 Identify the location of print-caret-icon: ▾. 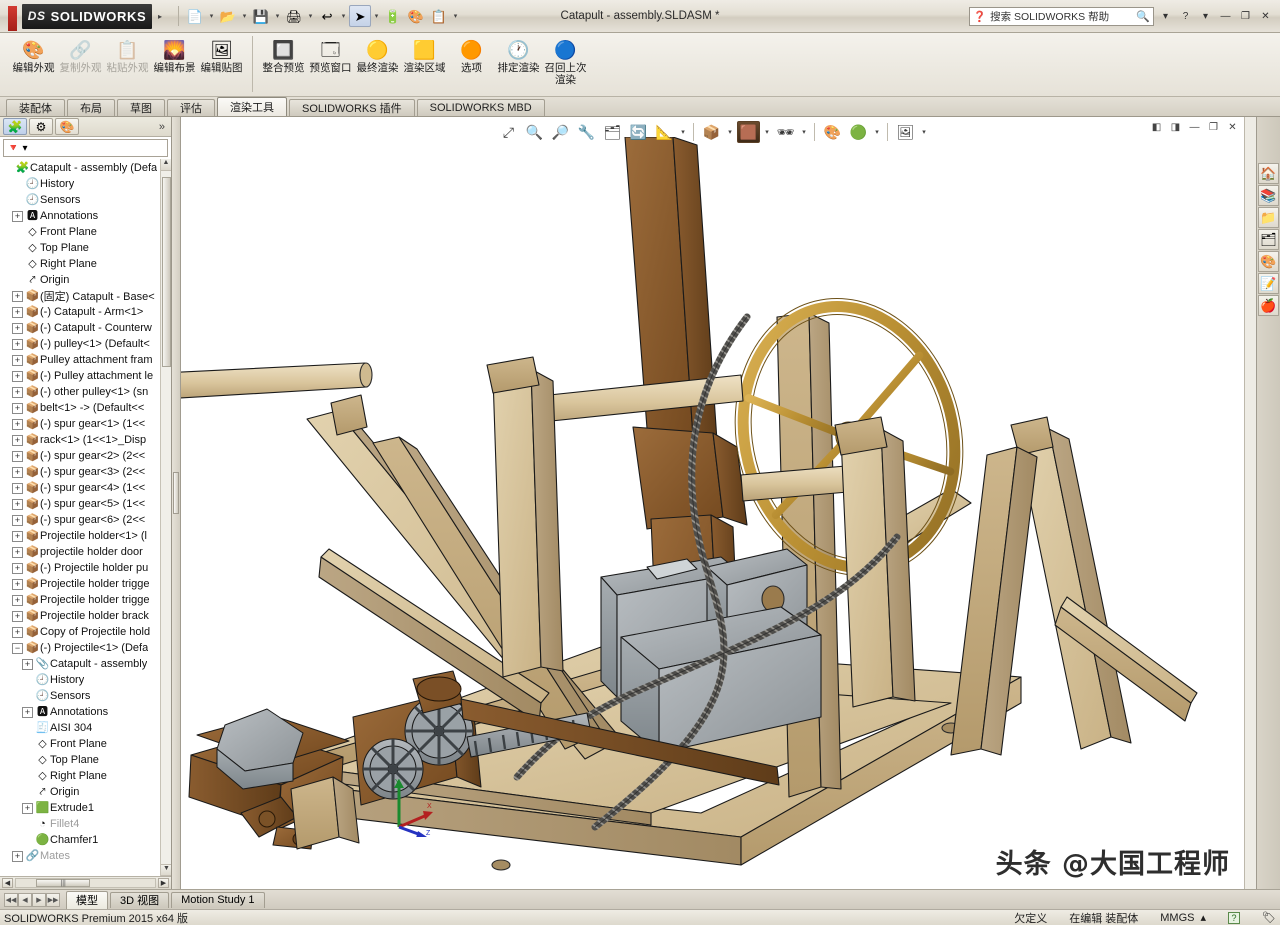
(310, 16).